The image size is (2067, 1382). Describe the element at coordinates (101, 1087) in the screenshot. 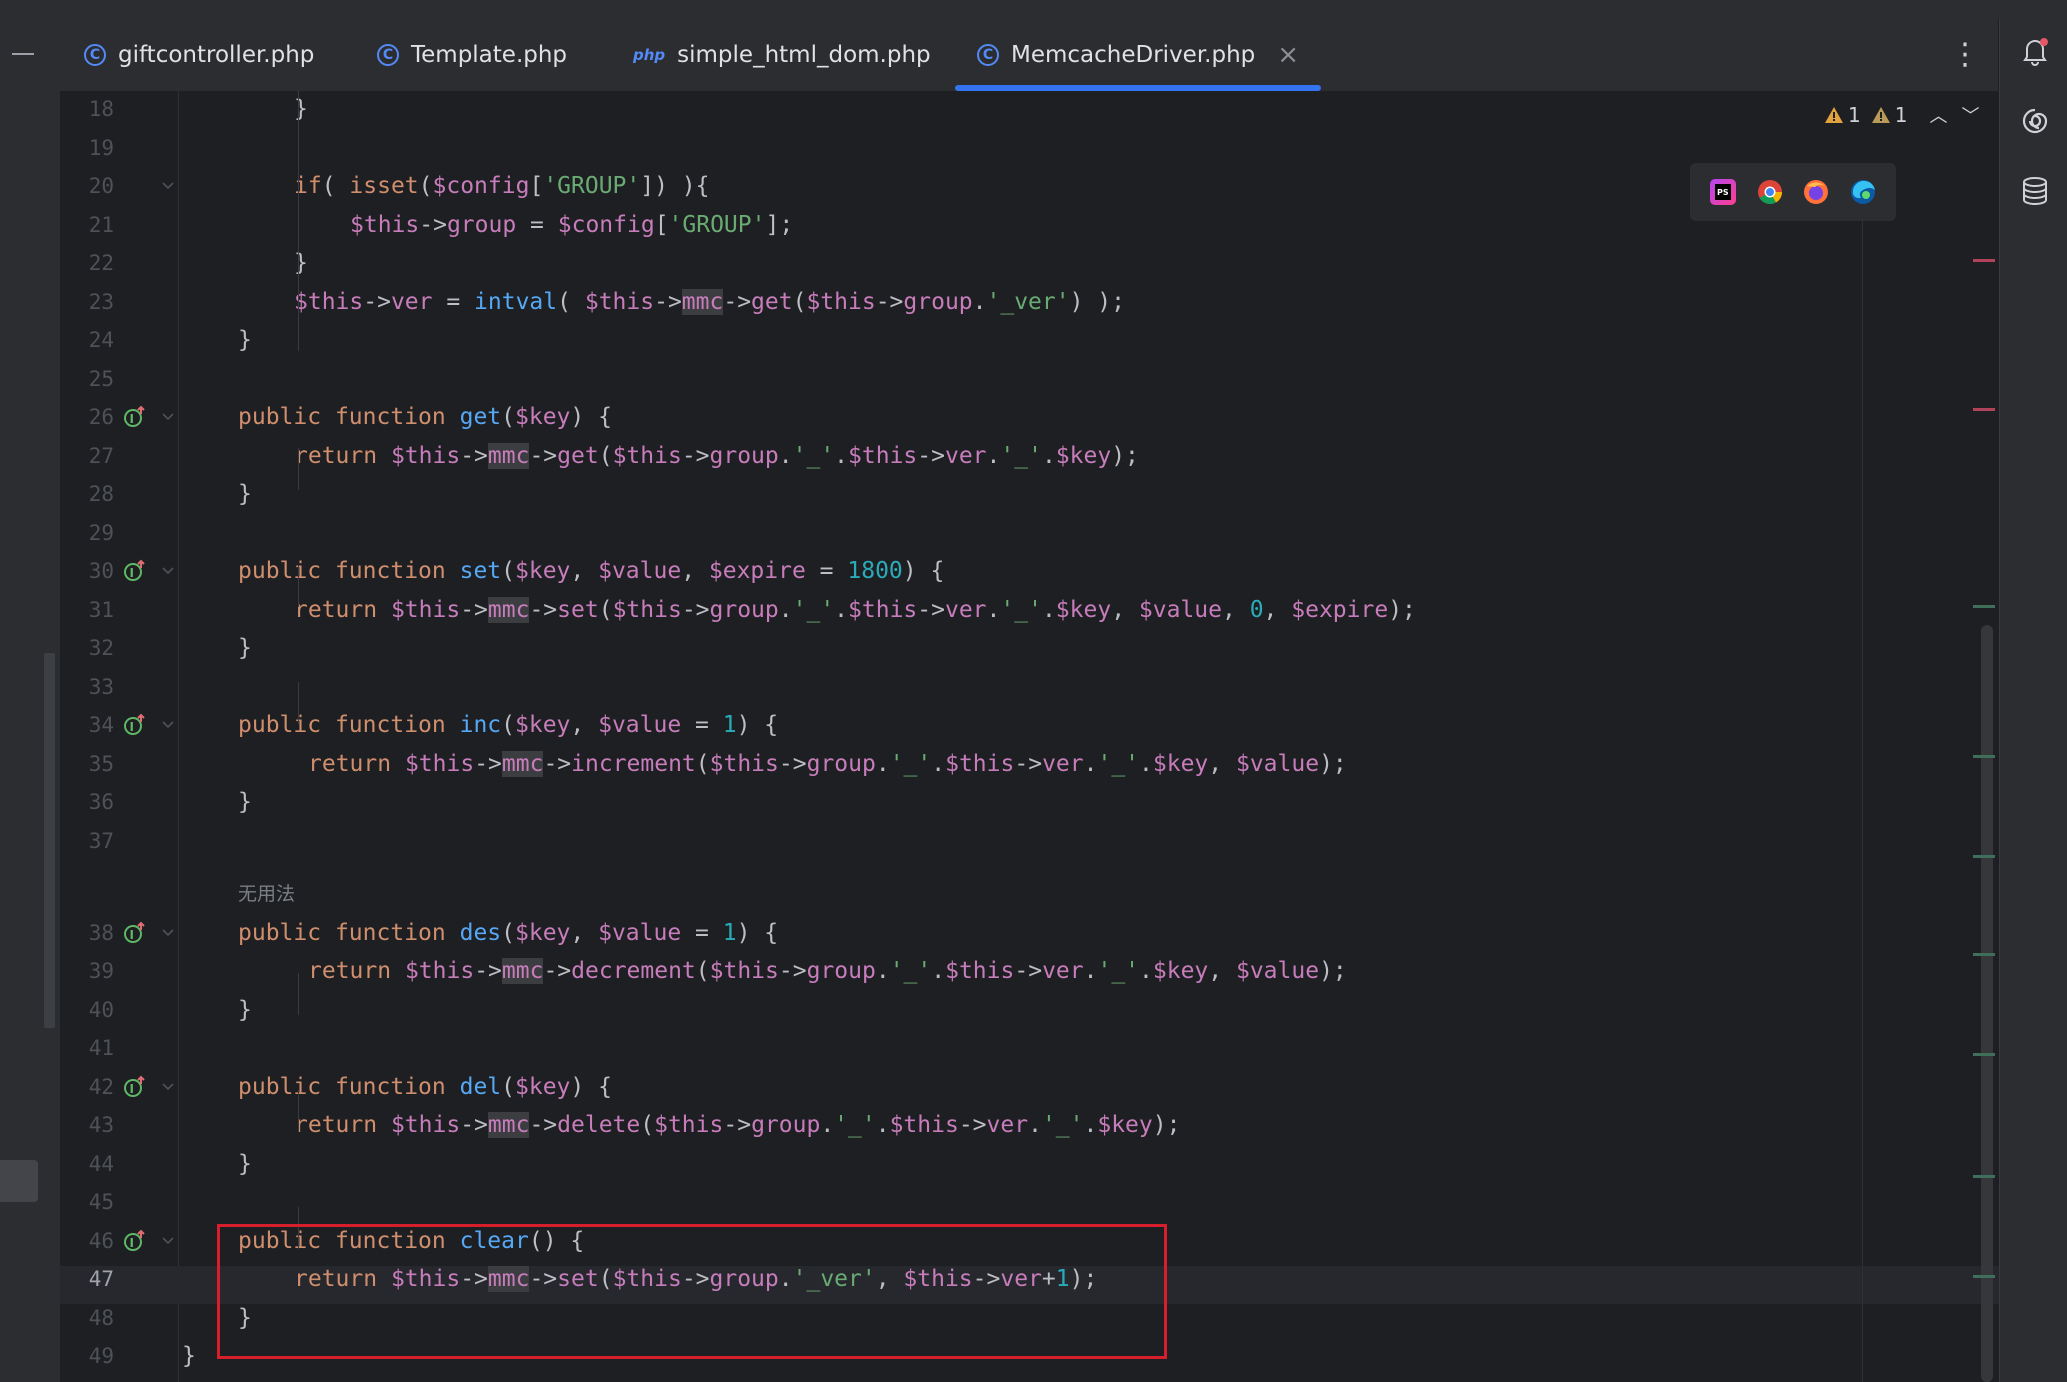

I see `line-number: 42` at that location.